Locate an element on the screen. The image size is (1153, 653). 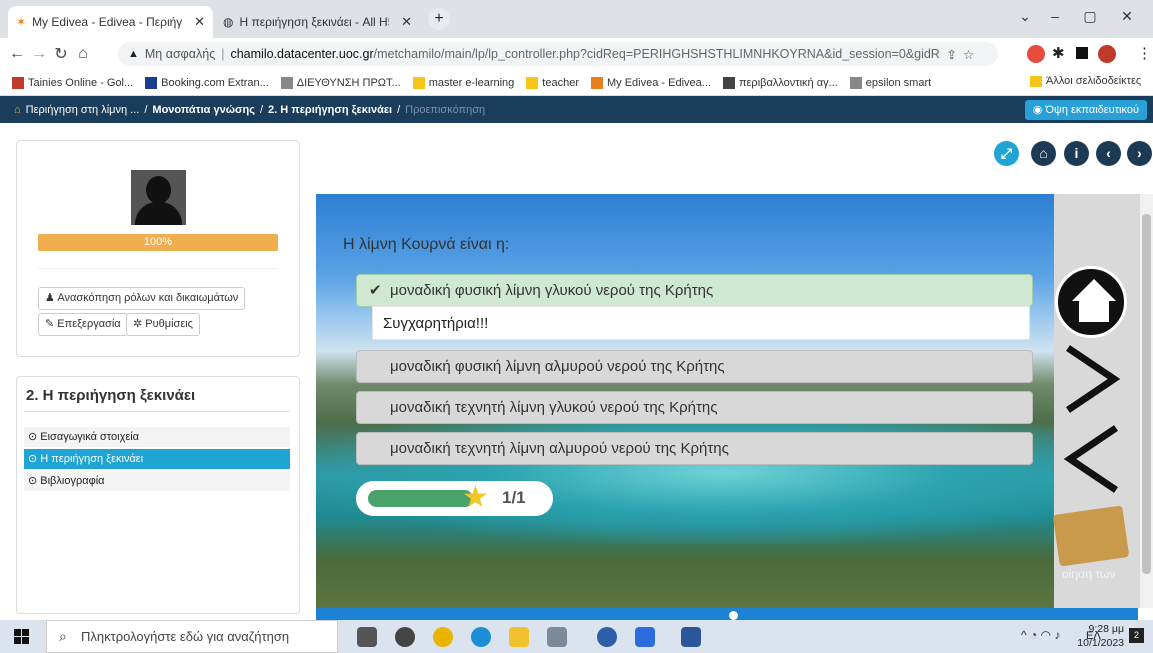
folder-icon is located at coordinates (1036, 81).